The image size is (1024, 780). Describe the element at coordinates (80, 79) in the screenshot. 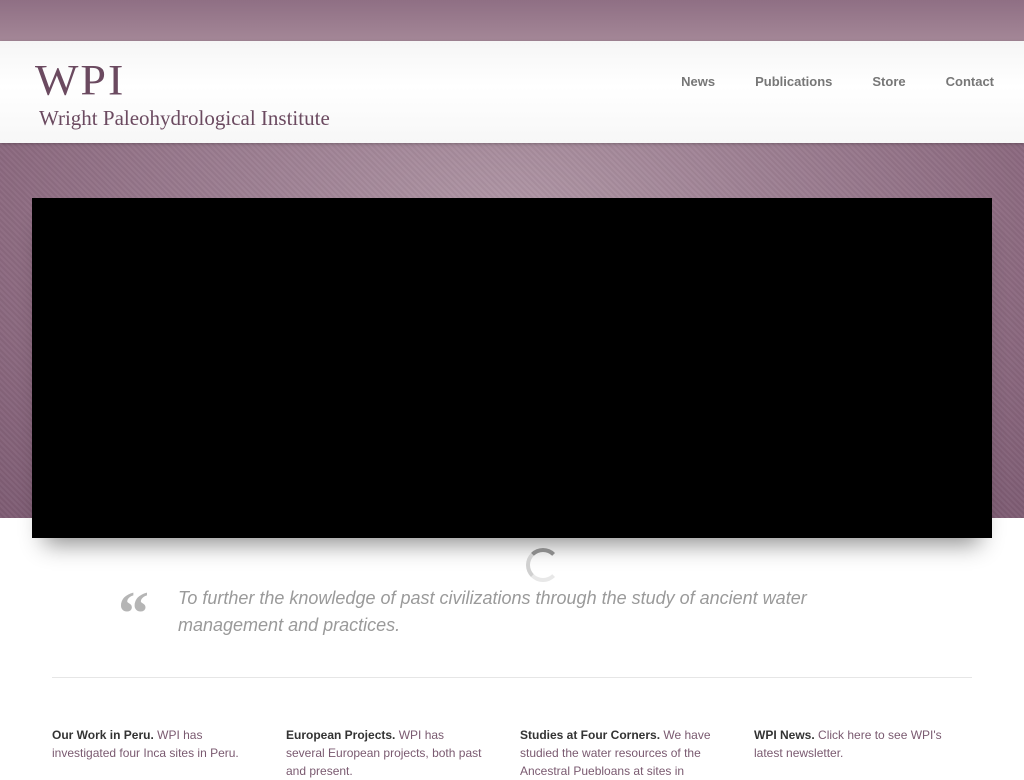

I see `logo-abbreviation: WPI` at that location.